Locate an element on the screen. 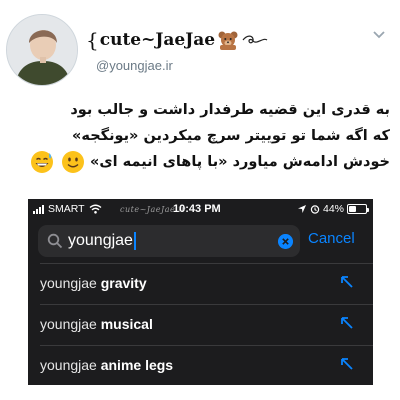 The width and height of the screenshot is (400, 400). search-icon is located at coordinates (55, 241).